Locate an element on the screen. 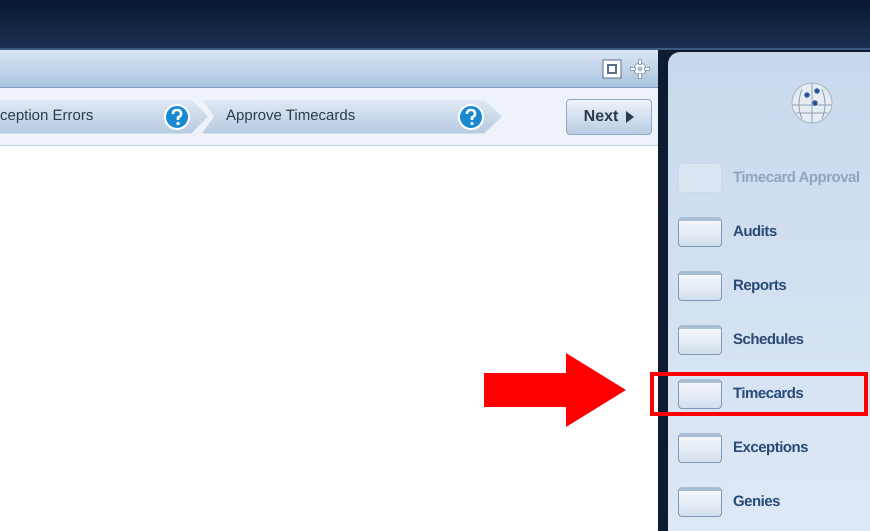  item-label: Exceptions is located at coordinates (770, 448).